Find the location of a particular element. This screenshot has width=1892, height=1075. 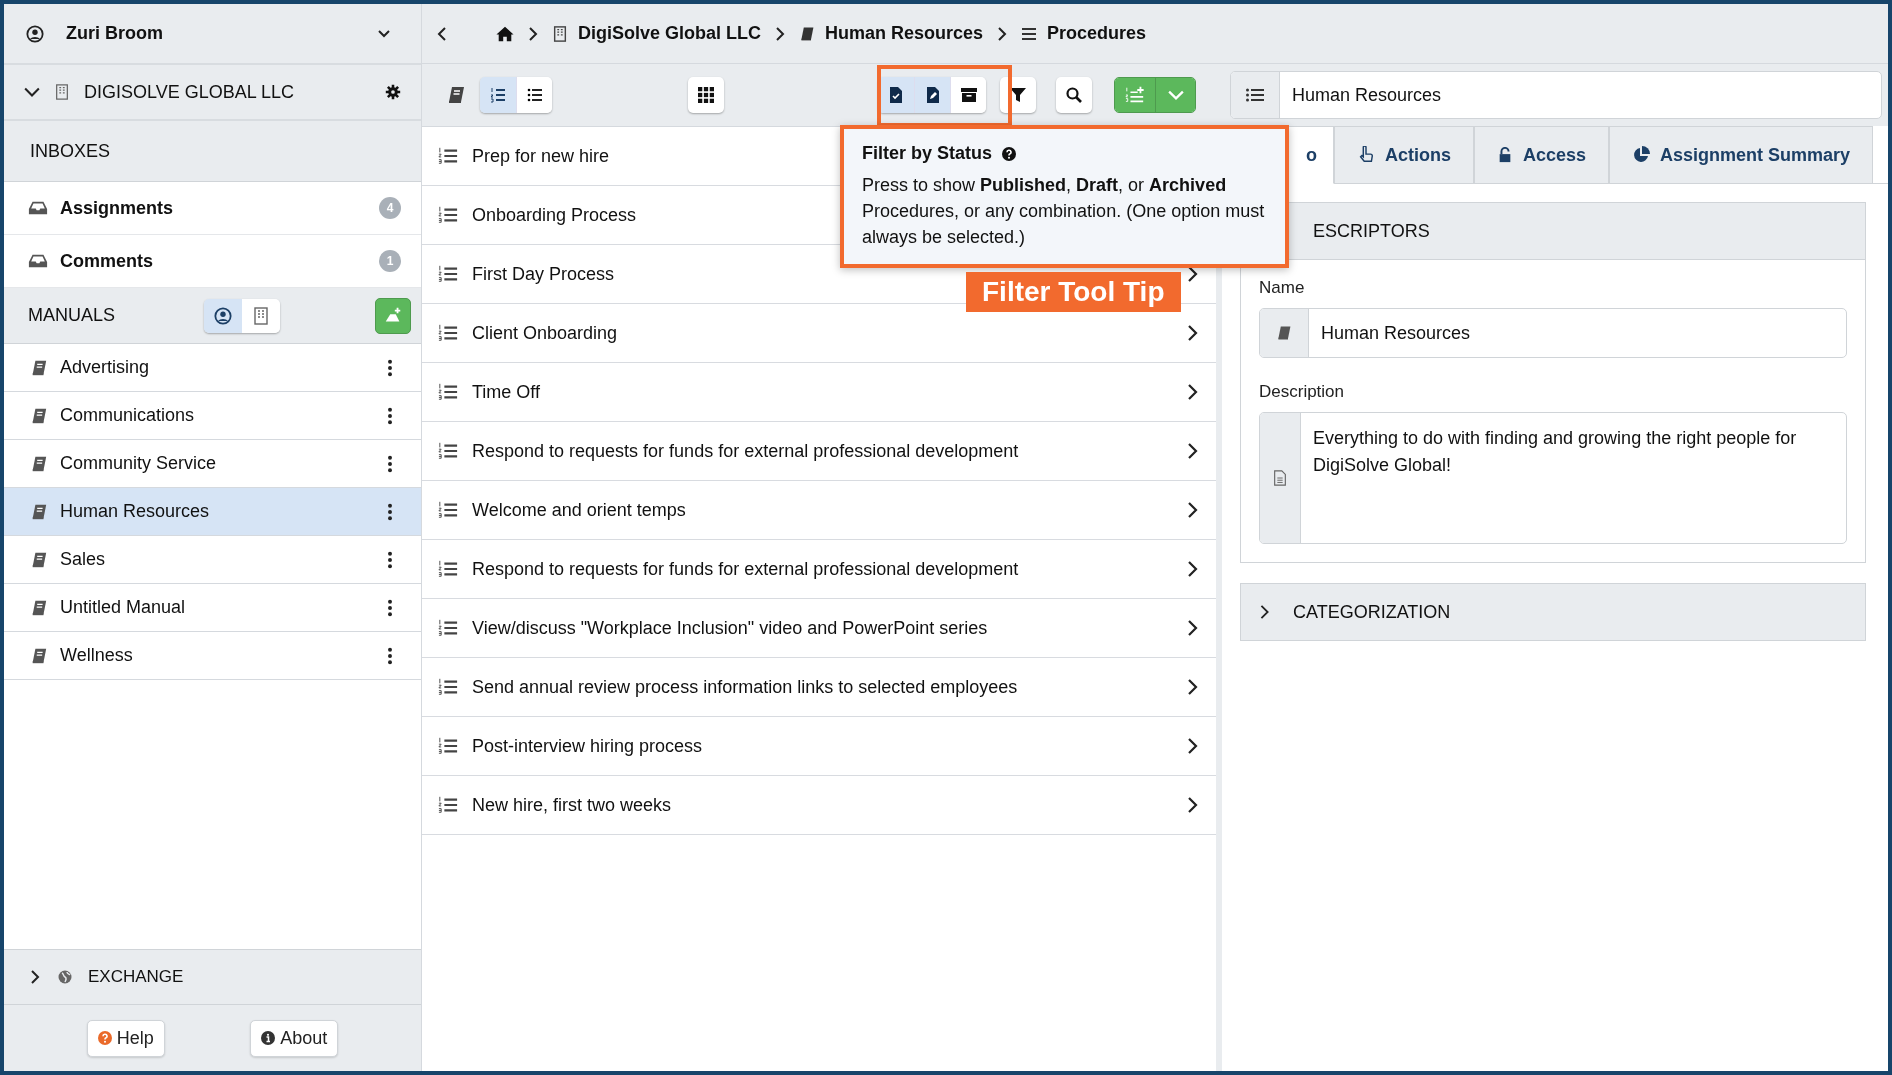

field-label: Description is located at coordinates (1302, 392).